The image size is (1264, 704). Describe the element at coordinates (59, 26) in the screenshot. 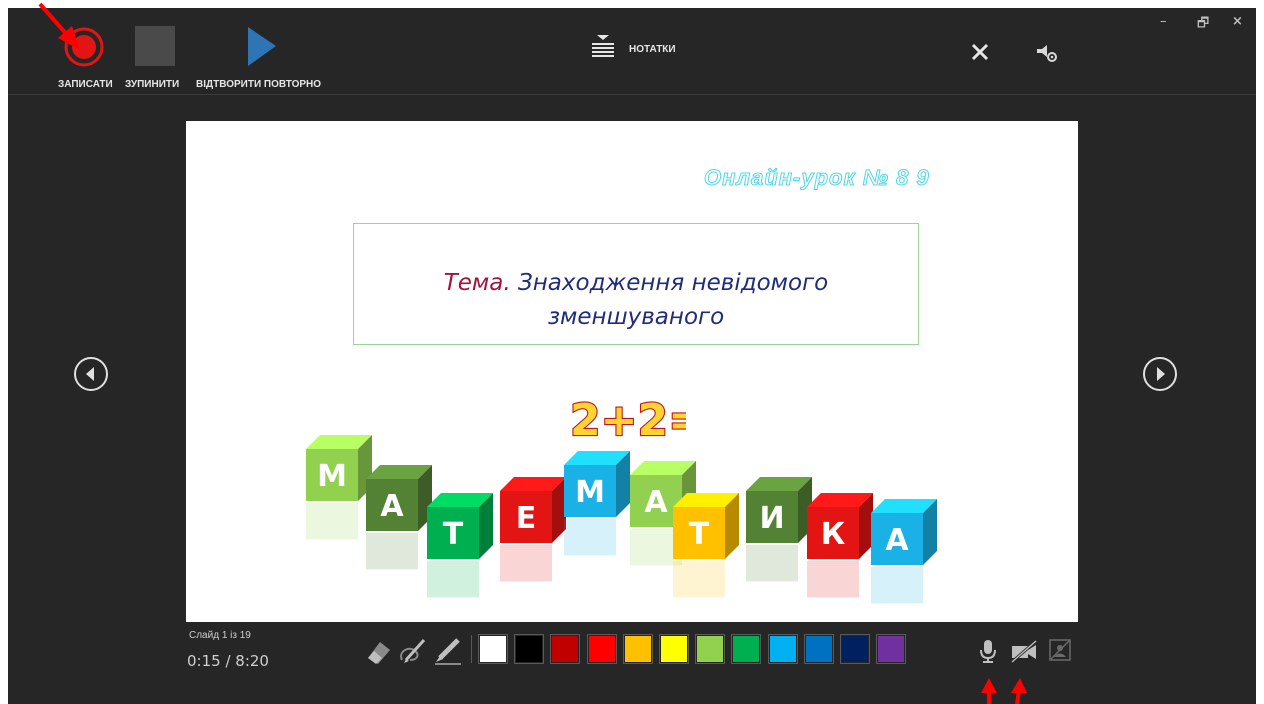

I see `annotation-arrow-record` at that location.